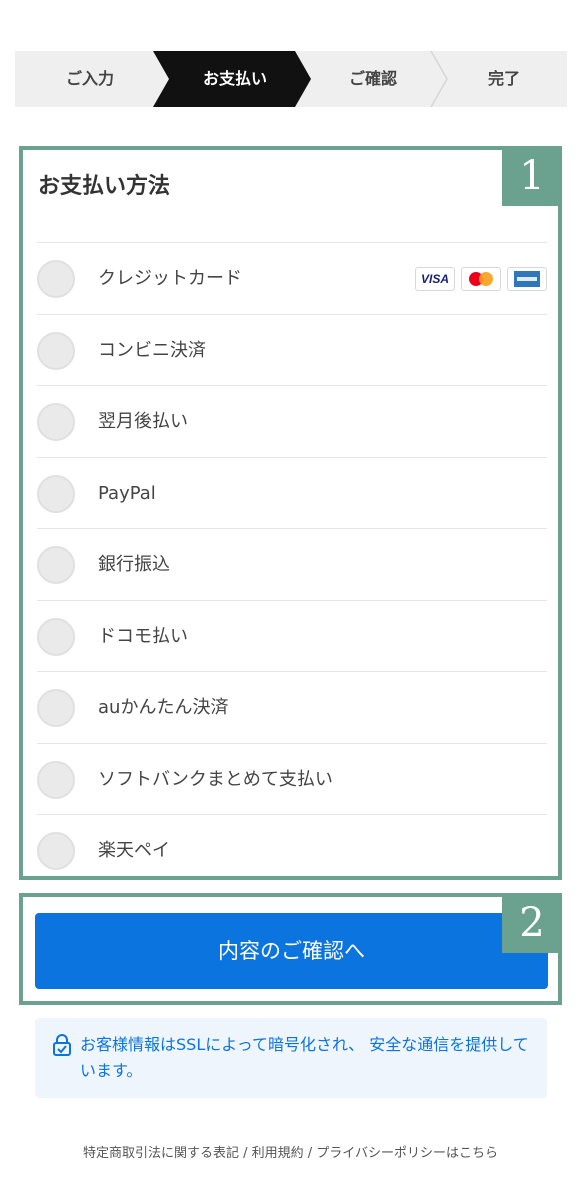 This screenshot has height=1202, width=581. I want to click on step-complete: 完了, so click(503, 78).